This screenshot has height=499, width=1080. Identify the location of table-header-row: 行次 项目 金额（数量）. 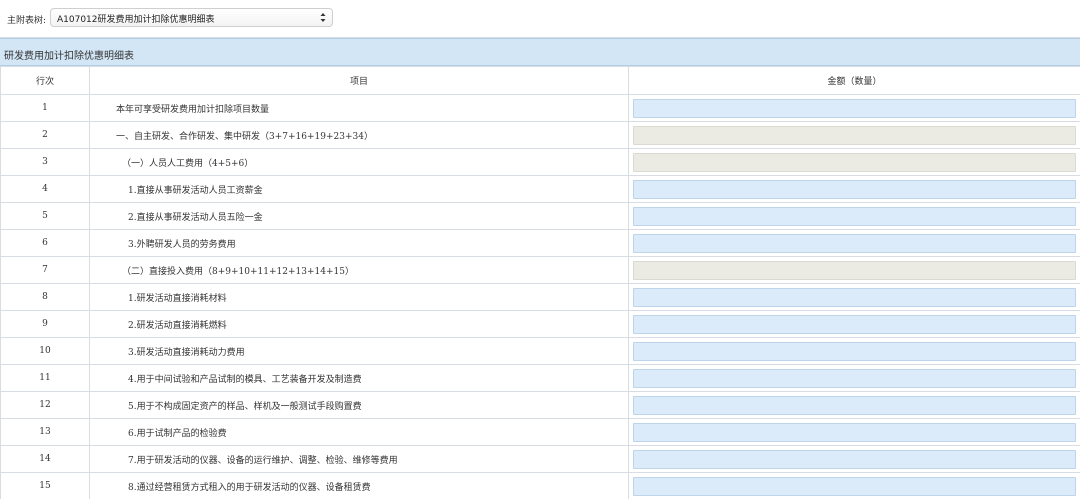
(540, 80).